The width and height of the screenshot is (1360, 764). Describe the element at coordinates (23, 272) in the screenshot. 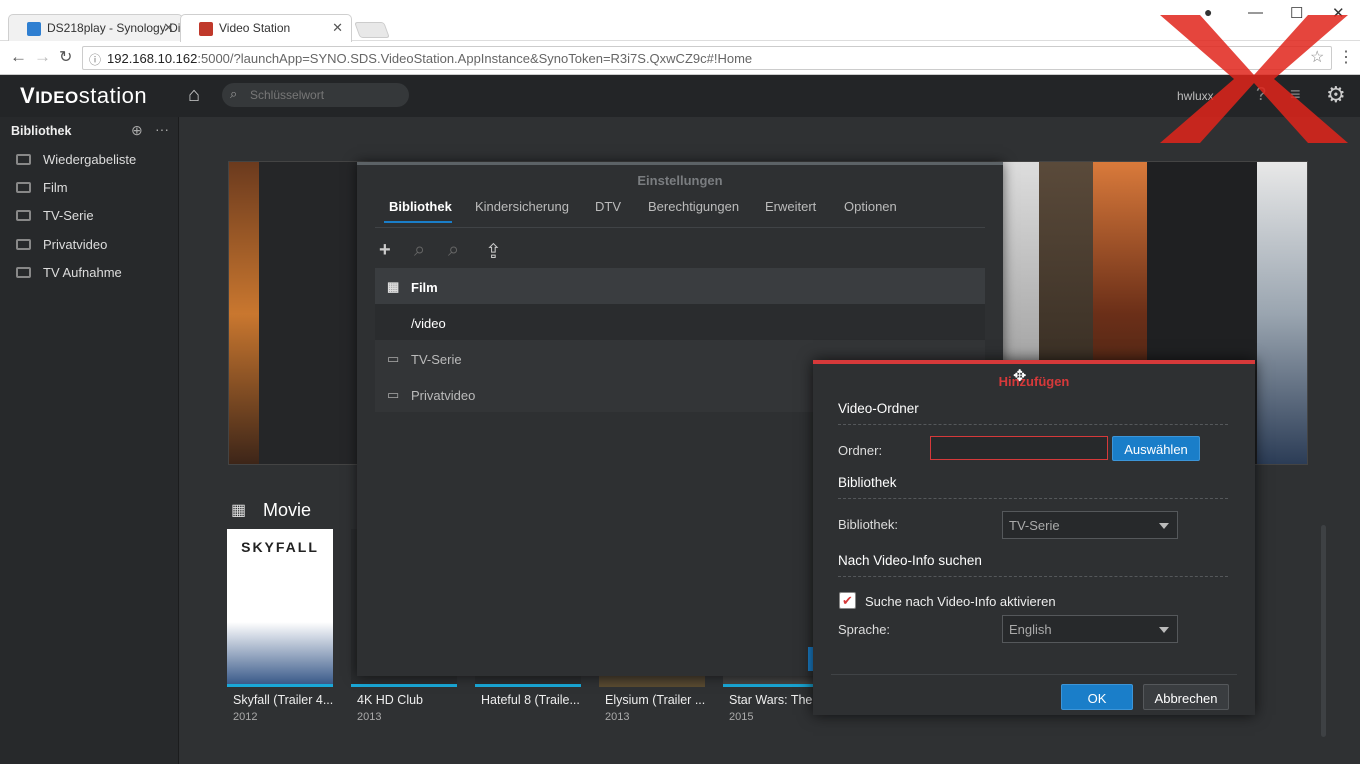

I see `recording-icon` at that location.